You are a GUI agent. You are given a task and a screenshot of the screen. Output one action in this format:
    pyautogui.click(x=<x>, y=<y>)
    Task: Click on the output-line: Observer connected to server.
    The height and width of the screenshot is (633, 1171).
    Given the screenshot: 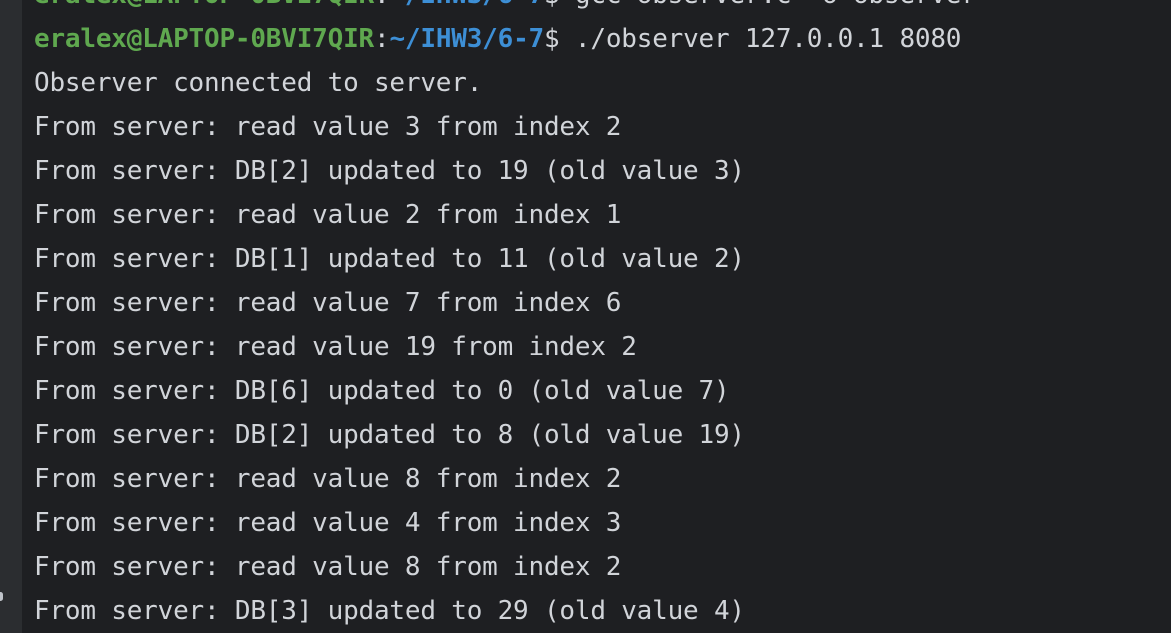 What is the action you would take?
    pyautogui.click(x=258, y=83)
    